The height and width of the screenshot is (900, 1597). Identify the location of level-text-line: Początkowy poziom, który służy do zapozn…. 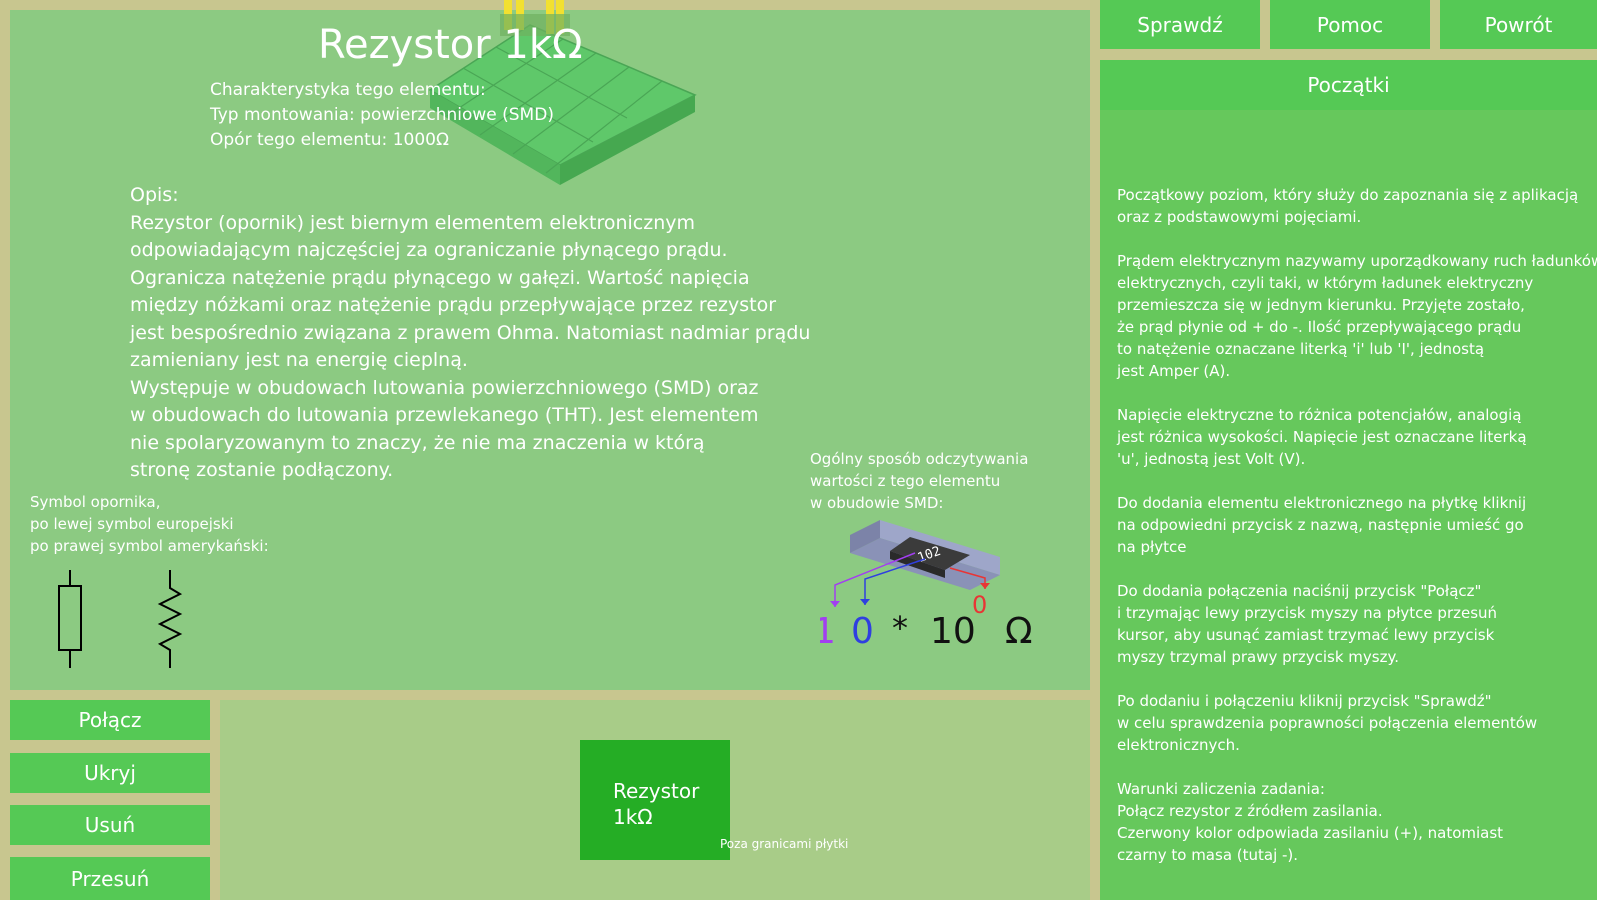
(1348, 195).